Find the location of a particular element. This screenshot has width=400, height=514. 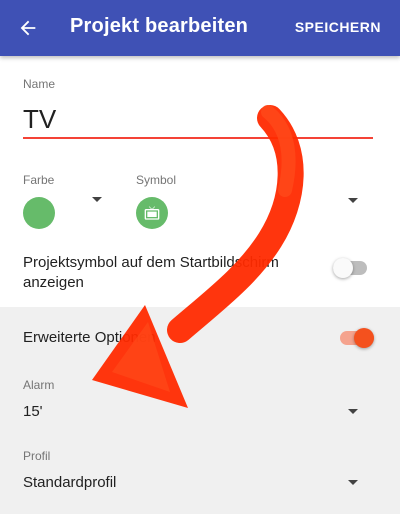

symbol-picker is located at coordinates (152, 213).